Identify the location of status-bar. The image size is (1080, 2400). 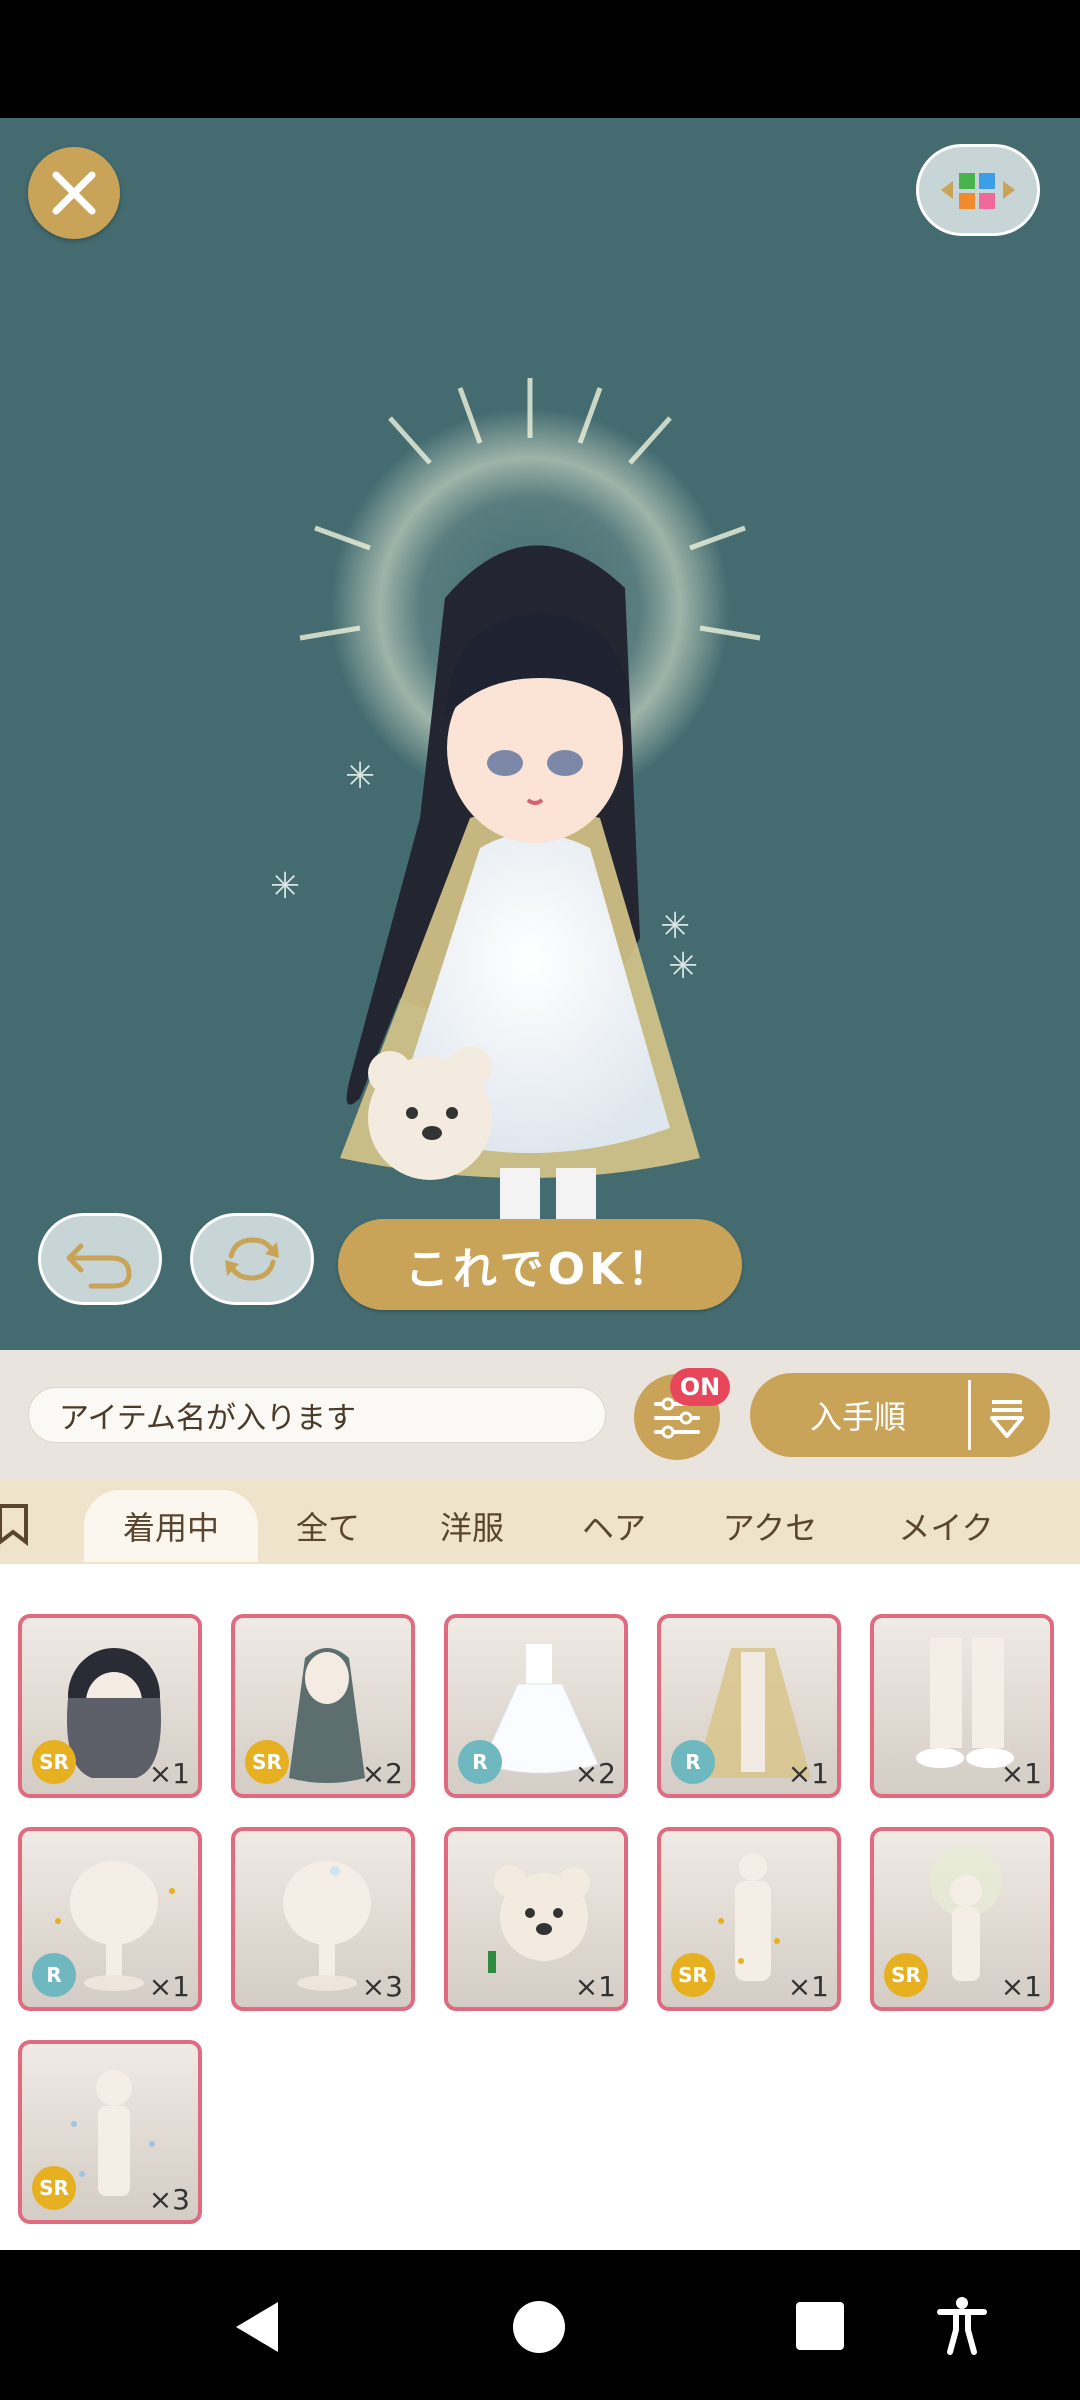
(540, 59).